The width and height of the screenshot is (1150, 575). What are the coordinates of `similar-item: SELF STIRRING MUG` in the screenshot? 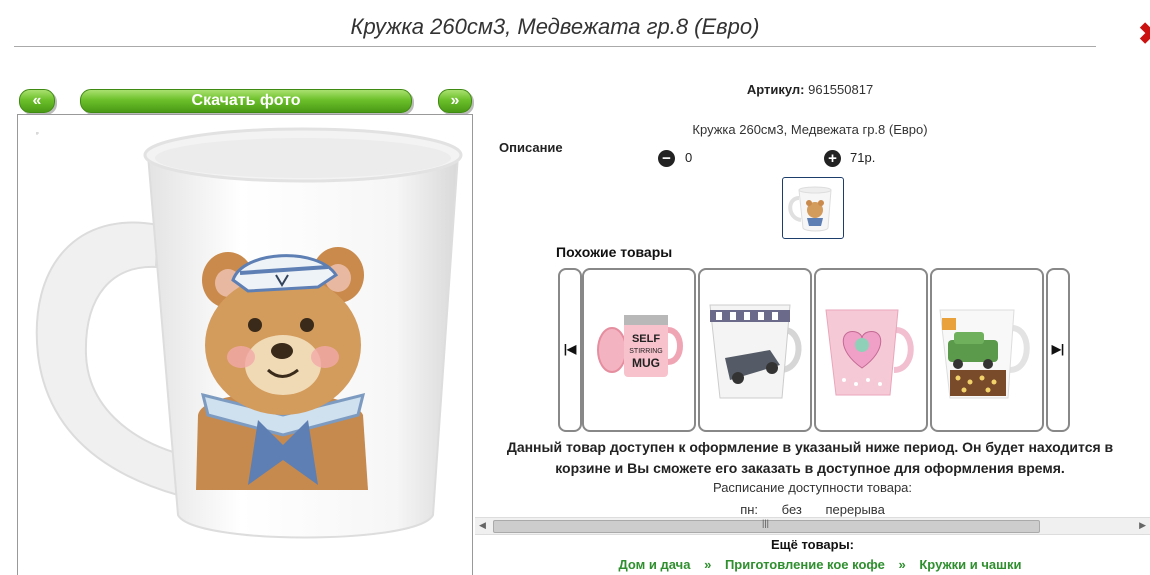 It's located at (639, 350).